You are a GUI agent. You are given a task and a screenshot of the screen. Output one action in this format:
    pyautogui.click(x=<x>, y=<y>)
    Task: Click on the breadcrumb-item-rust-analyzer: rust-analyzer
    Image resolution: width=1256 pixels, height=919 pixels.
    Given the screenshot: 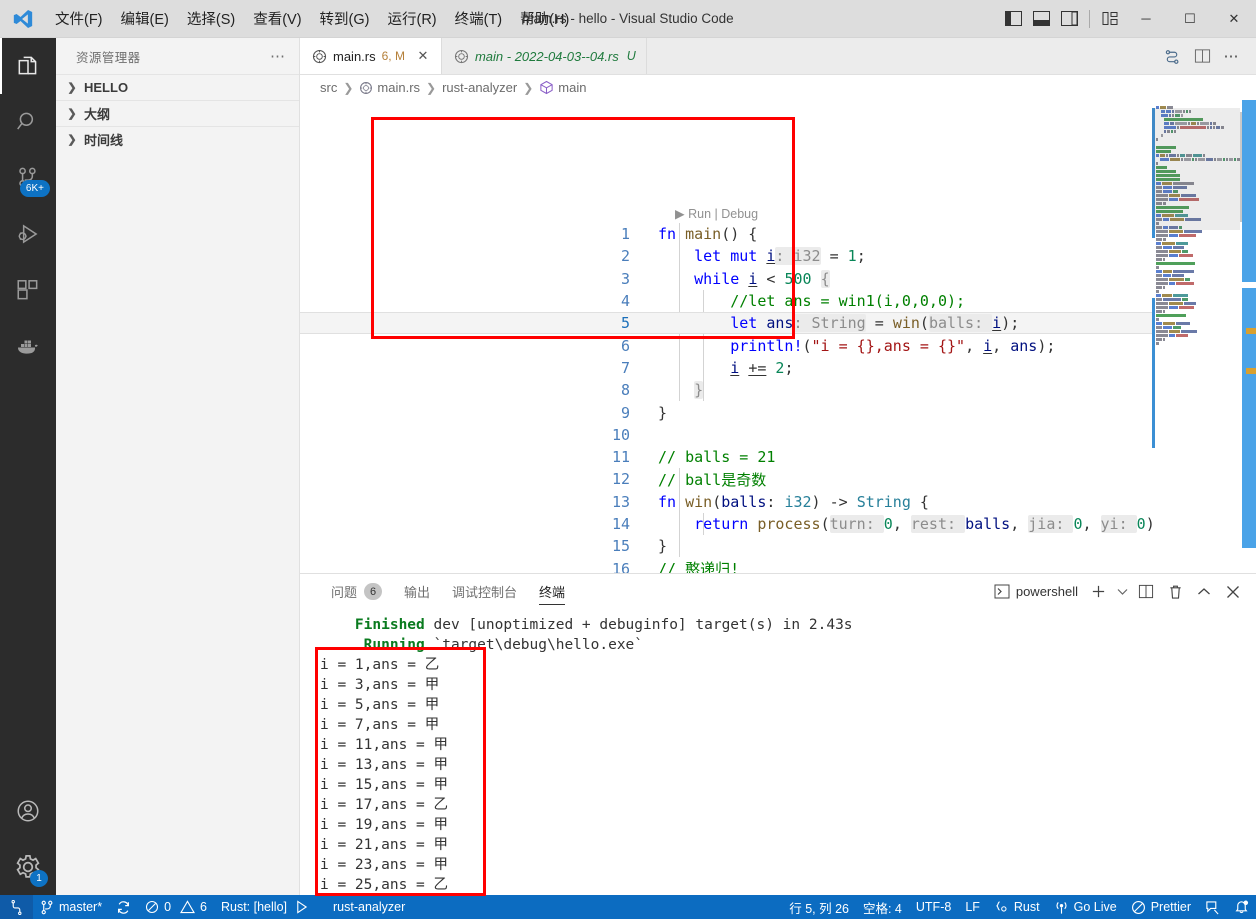 What is the action you would take?
    pyautogui.click(x=479, y=87)
    